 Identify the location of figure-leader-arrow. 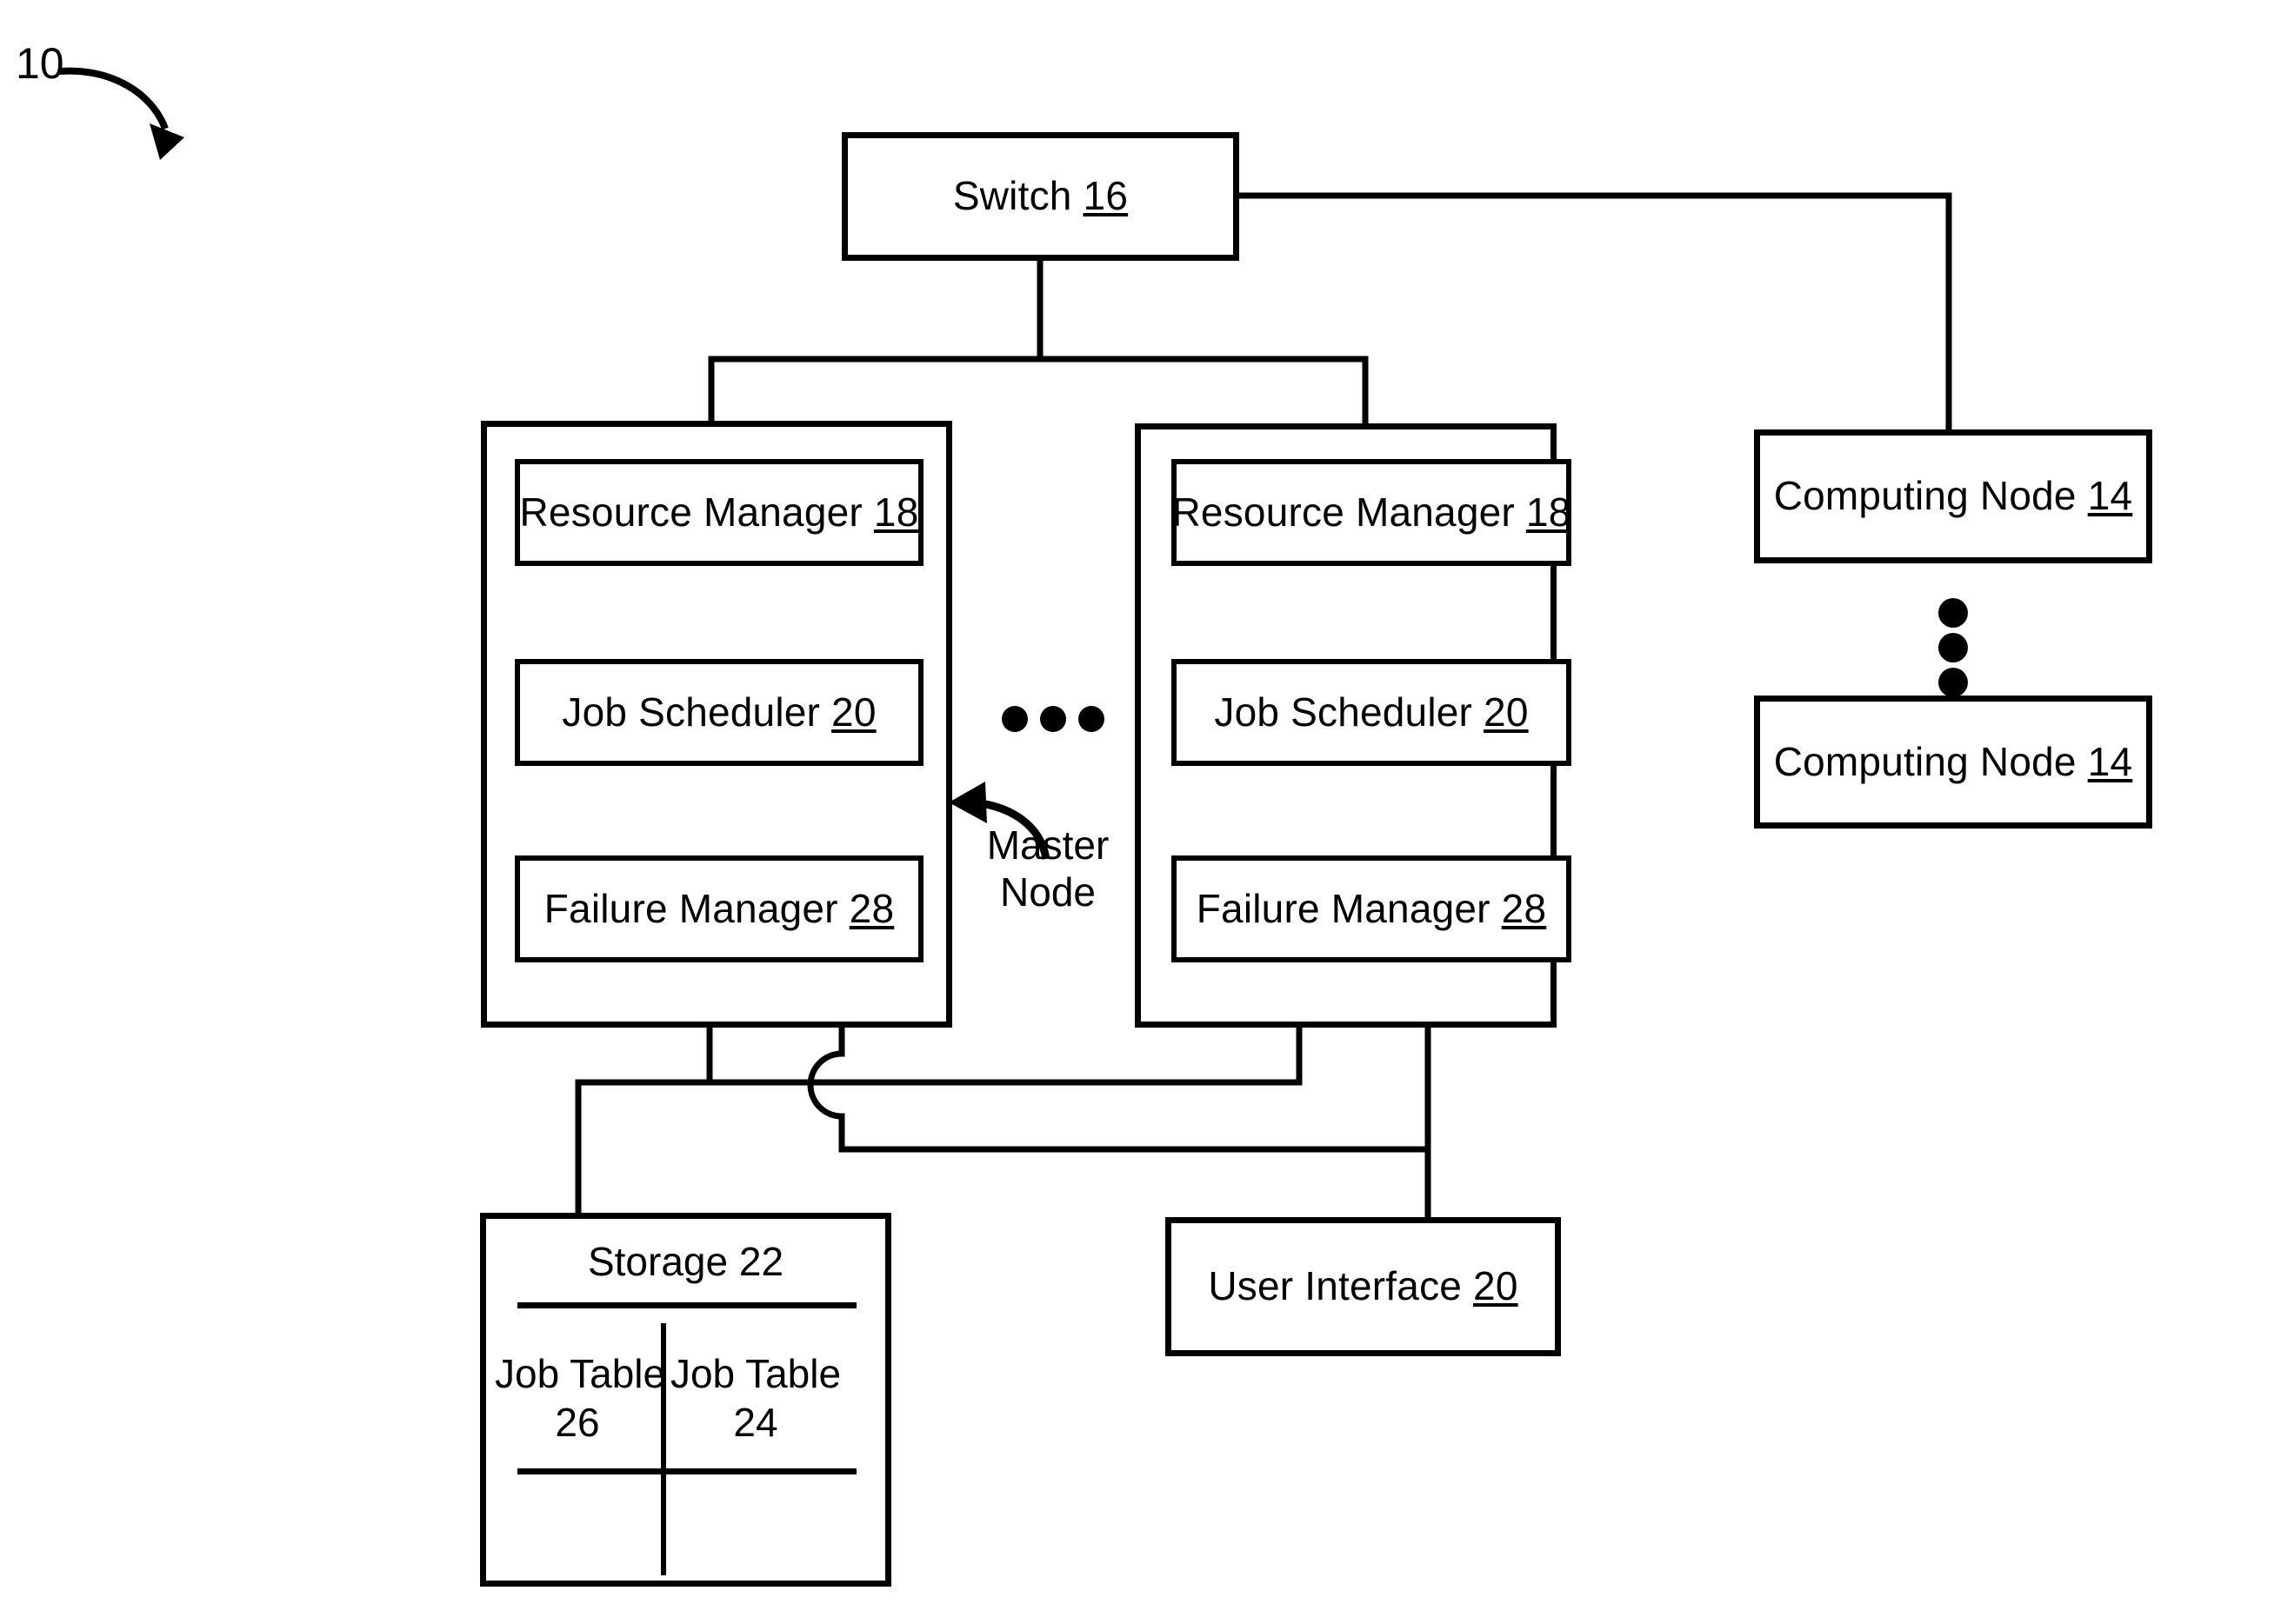
(121, 114).